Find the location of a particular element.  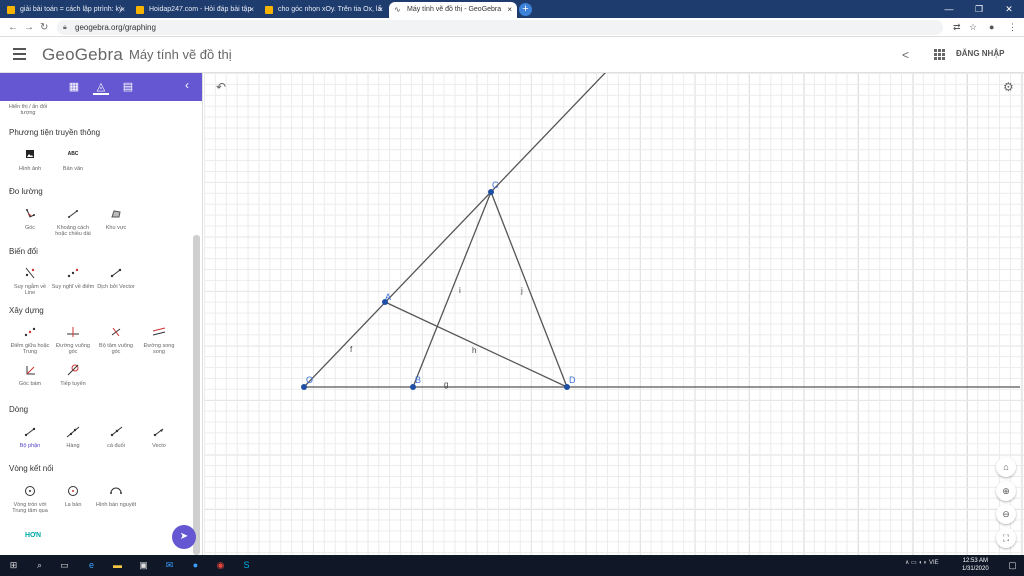

section-title: Xây dựng is located at coordinates (26, 310).